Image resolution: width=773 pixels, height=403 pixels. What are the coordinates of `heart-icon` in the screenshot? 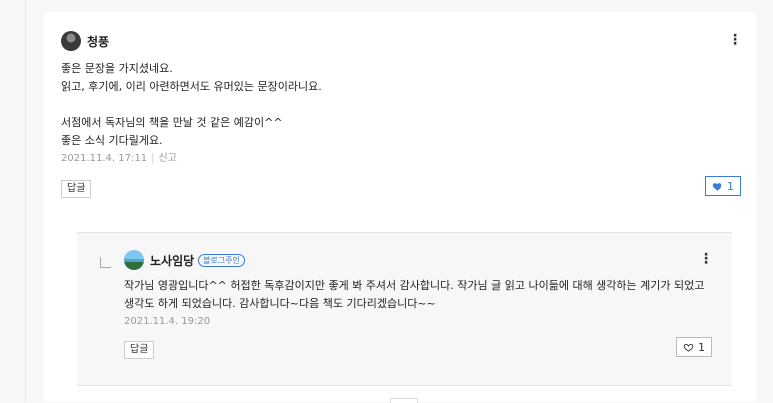 It's located at (717, 186).